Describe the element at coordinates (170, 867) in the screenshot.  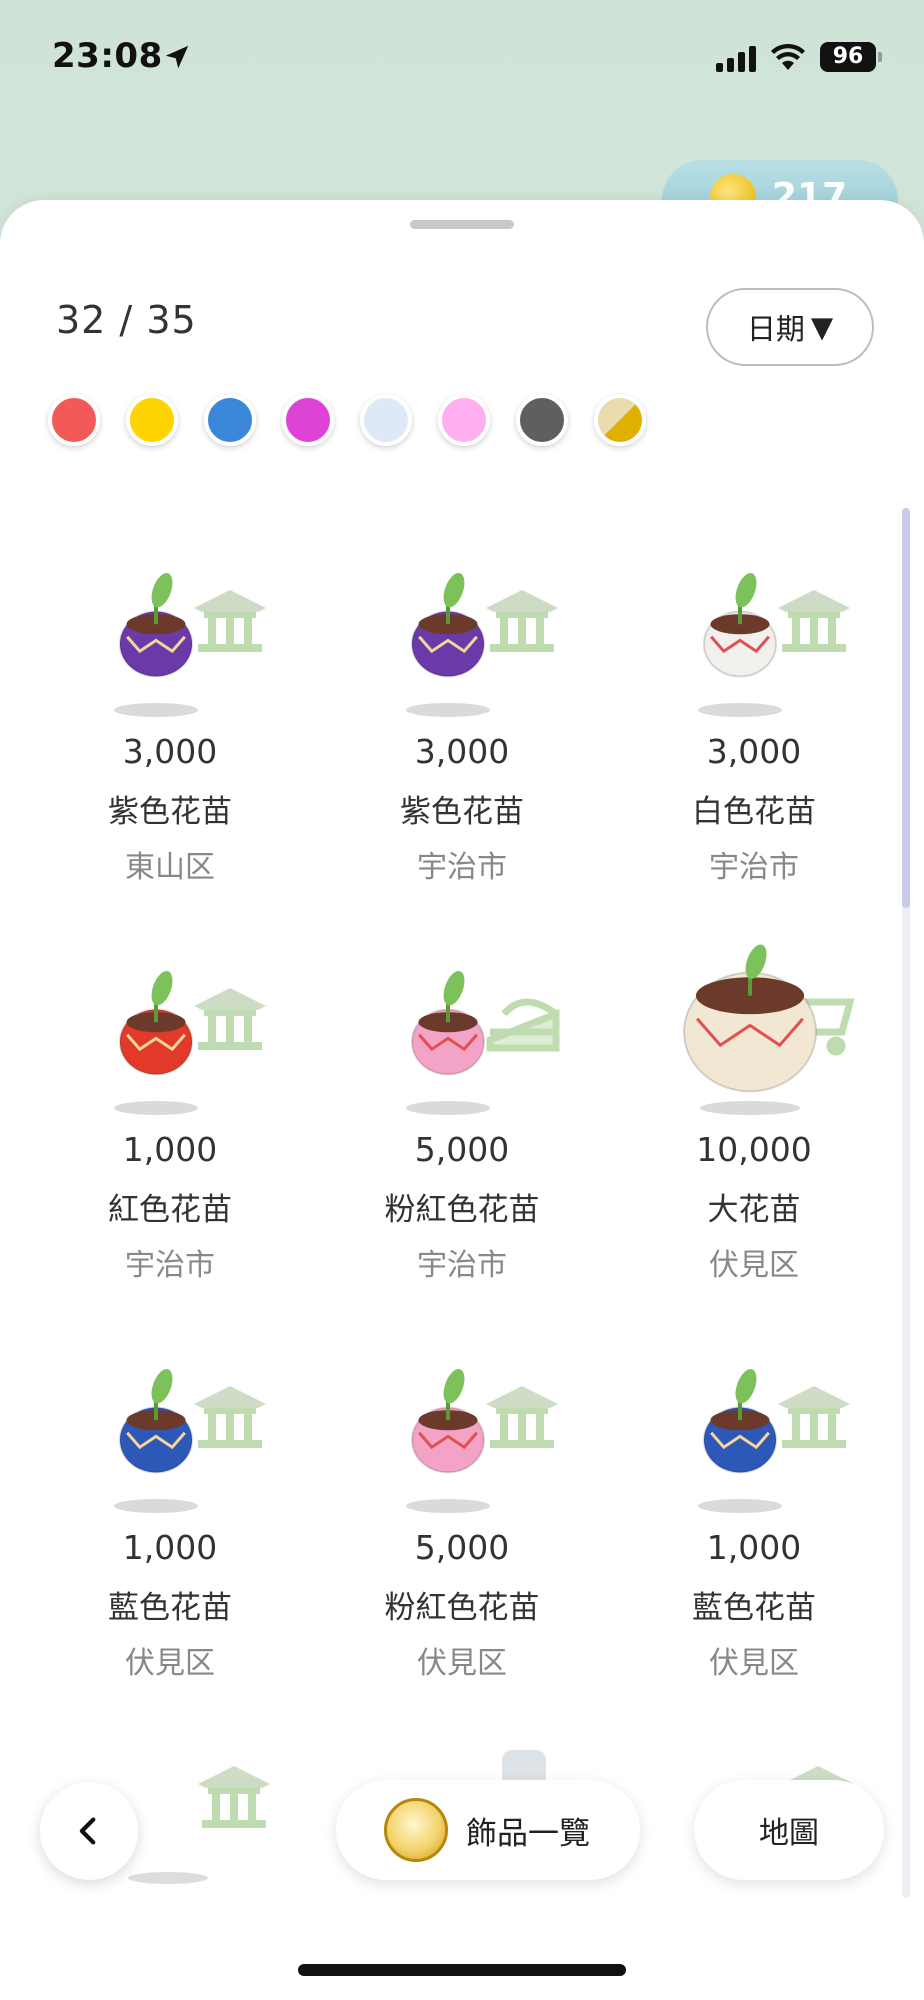
I see `seedling-location: 東山区` at that location.